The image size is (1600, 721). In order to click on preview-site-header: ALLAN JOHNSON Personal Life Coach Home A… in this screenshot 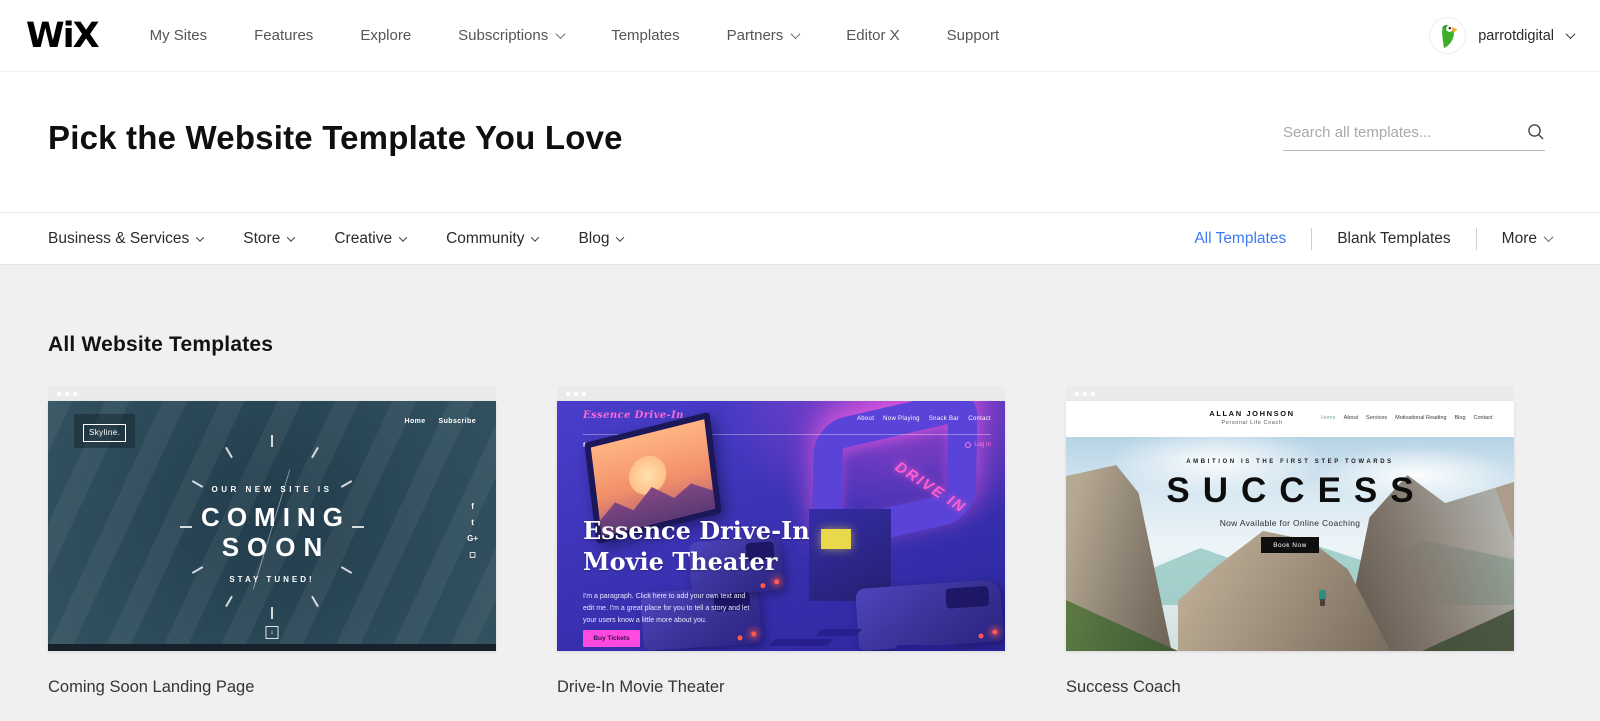, I will do `click(1290, 419)`.